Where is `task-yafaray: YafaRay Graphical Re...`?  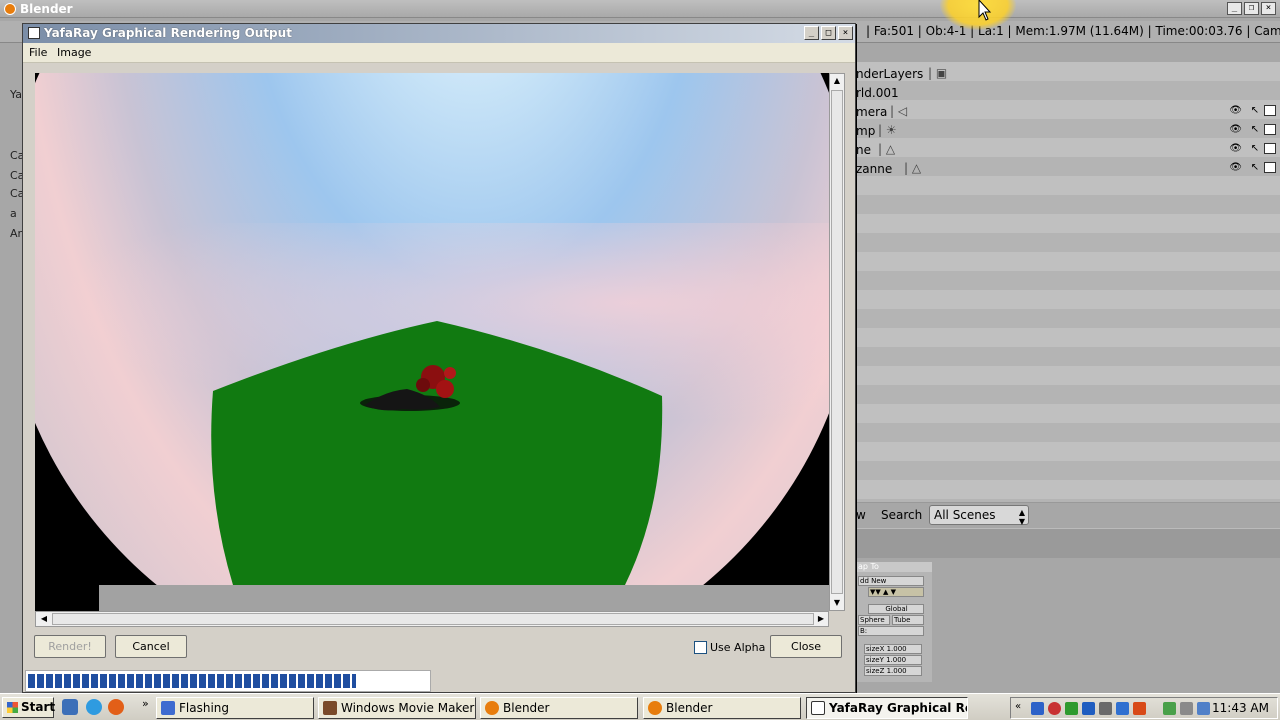
task-yafaray: YafaRay Graphical Re... is located at coordinates (887, 708).